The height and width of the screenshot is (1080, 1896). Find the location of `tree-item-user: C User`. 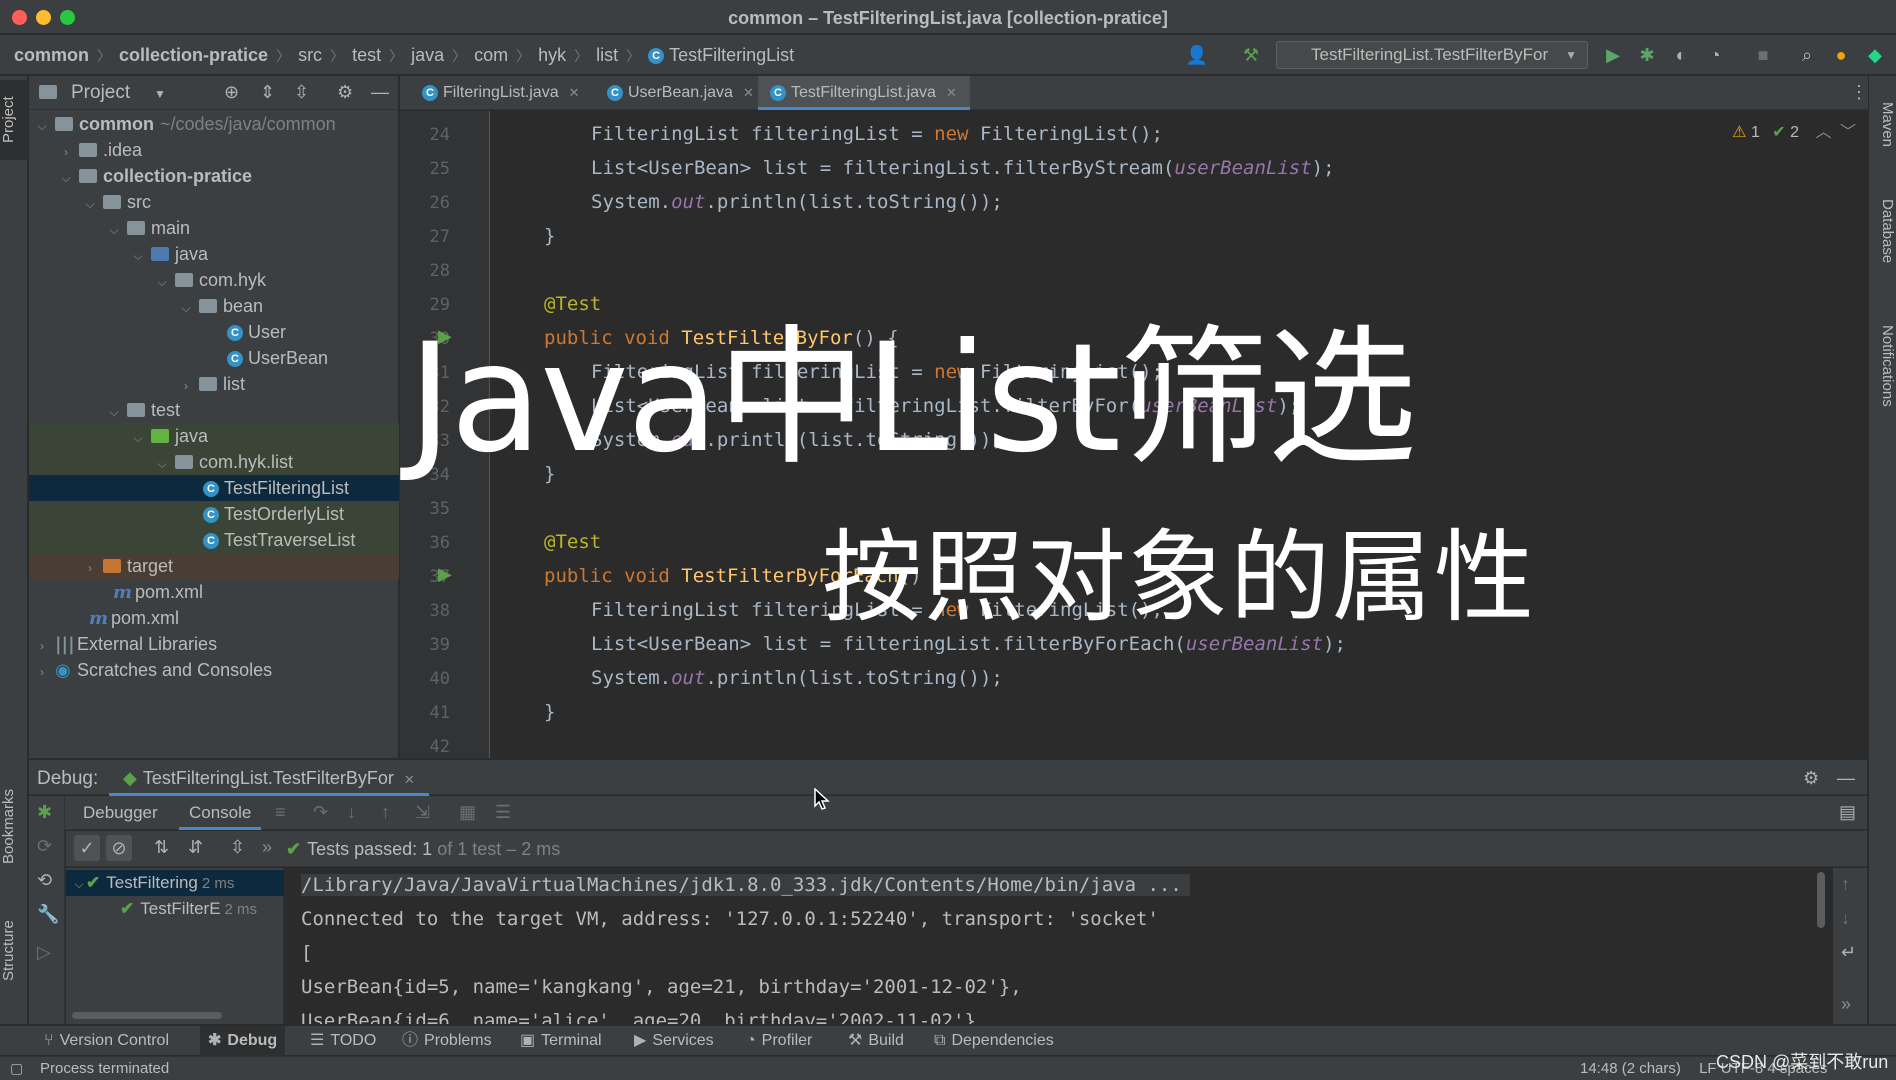

tree-item-user: C User is located at coordinates (214, 332).